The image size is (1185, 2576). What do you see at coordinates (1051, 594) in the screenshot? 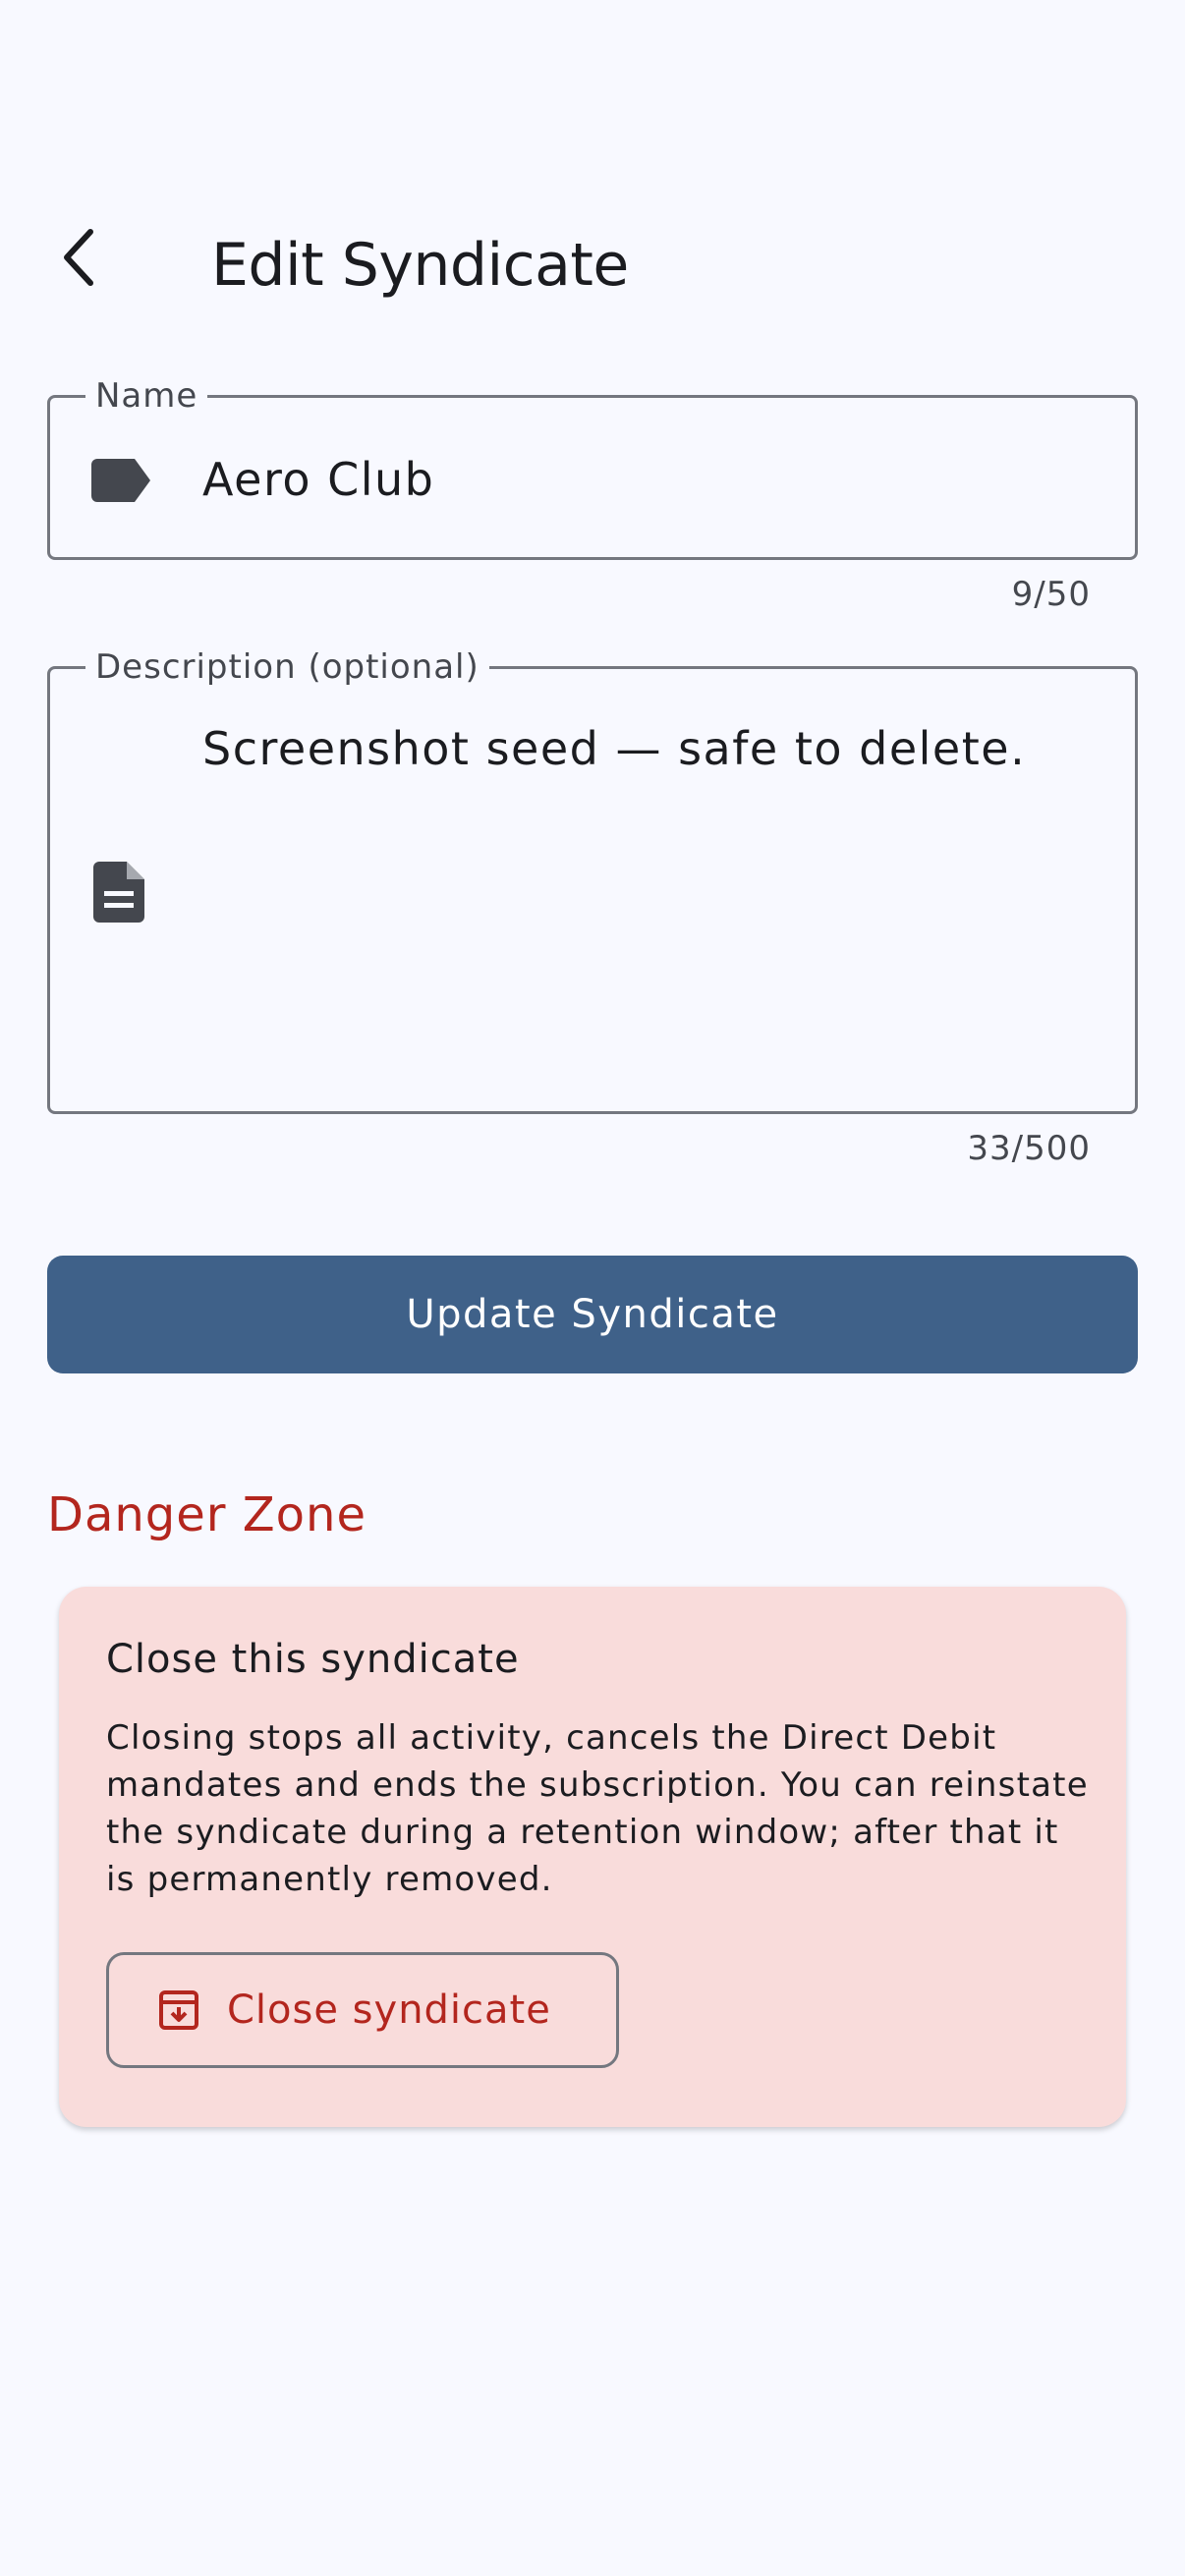
I see `name-char-counter: 9/50` at bounding box center [1051, 594].